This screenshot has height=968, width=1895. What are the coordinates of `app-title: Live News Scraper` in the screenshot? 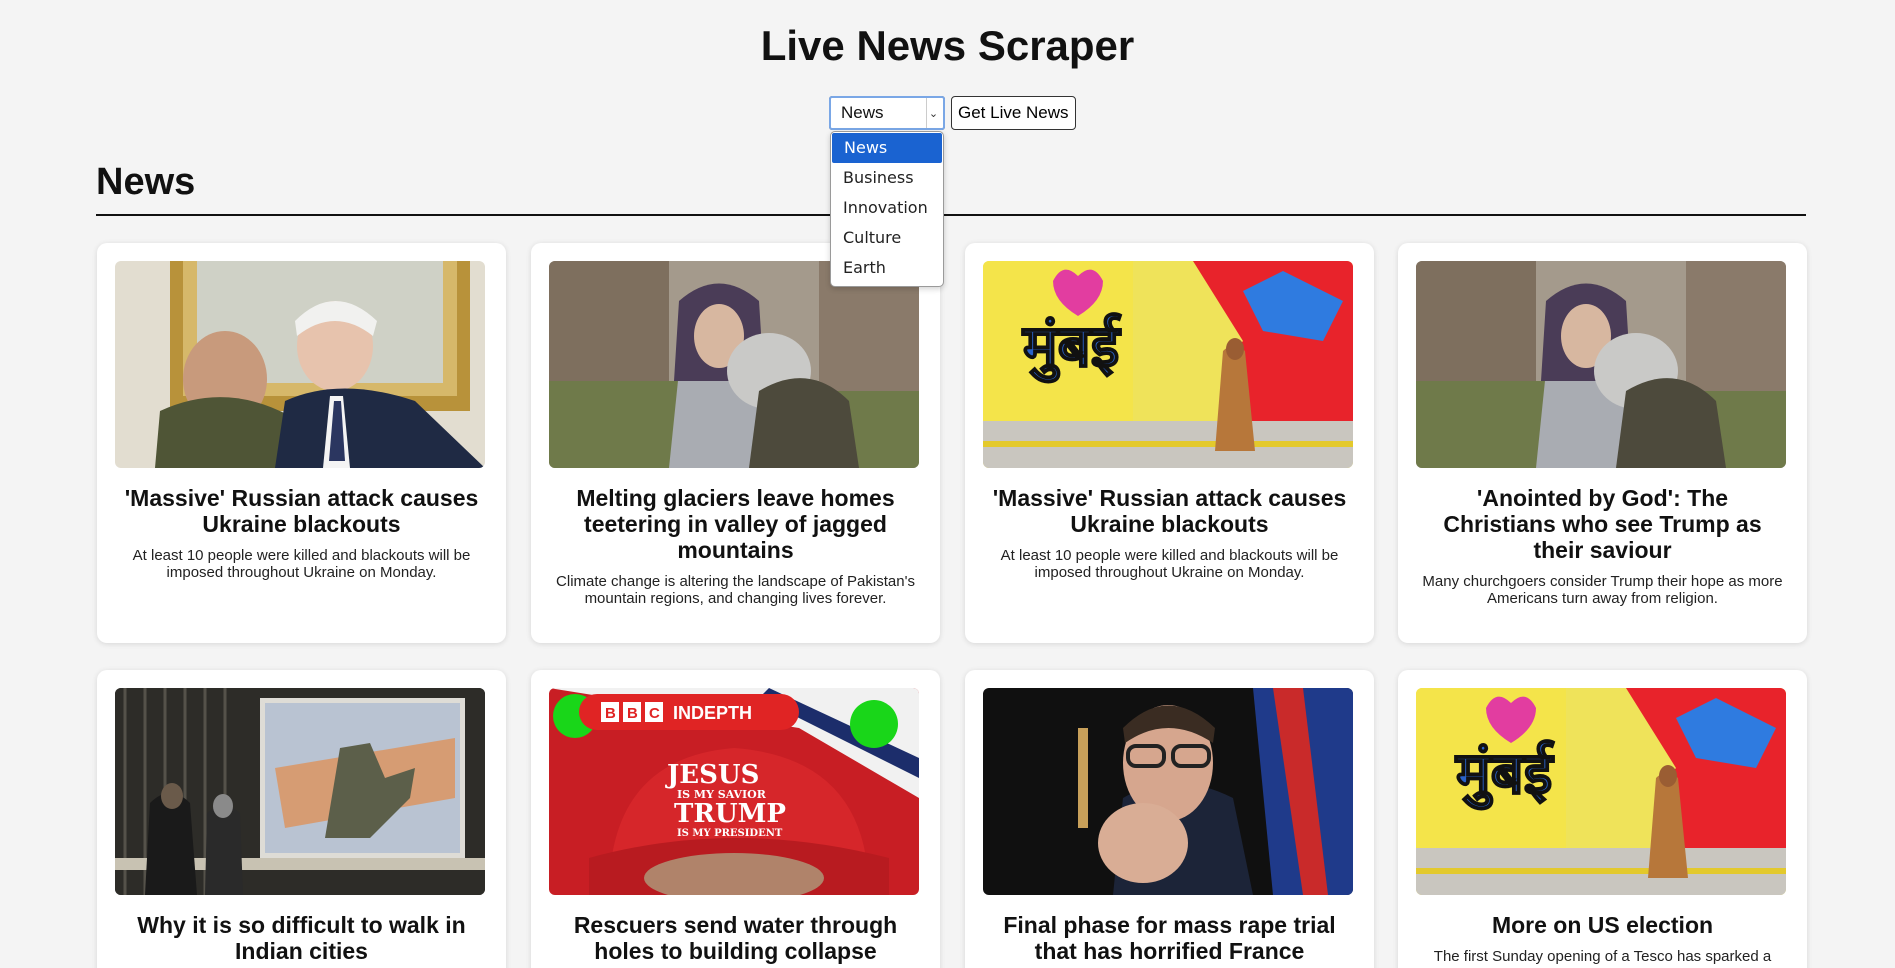 It's located at (947, 45).